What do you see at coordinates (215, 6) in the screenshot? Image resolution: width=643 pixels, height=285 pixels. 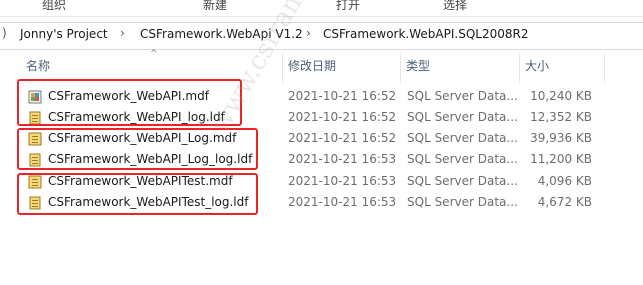 I see `ribbon-group-new: 新建` at bounding box center [215, 6].